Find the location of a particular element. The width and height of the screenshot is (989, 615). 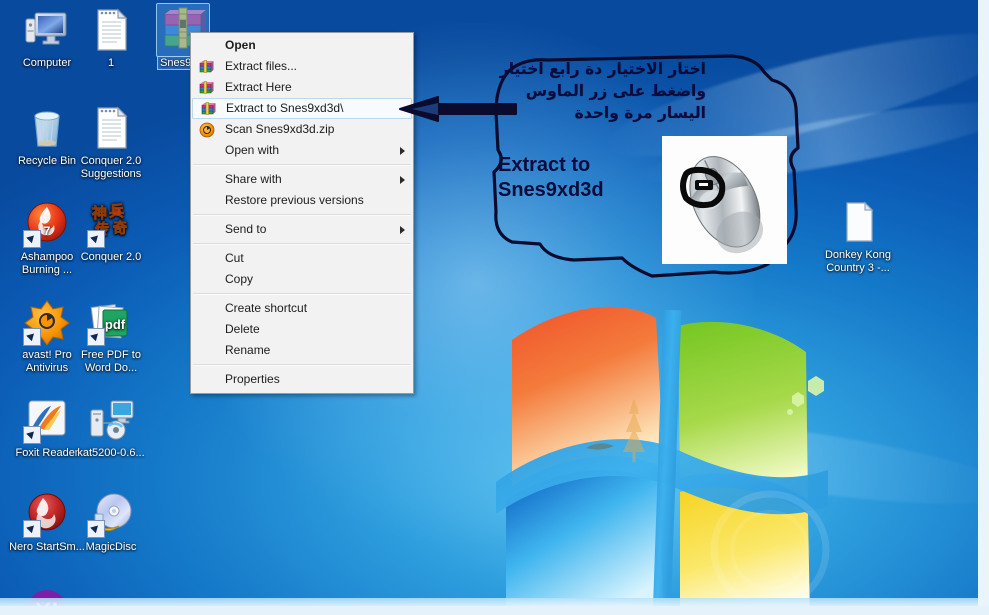

desktop-icon: 神兵传奇 Conquer 2.0 is located at coordinates (111, 232).